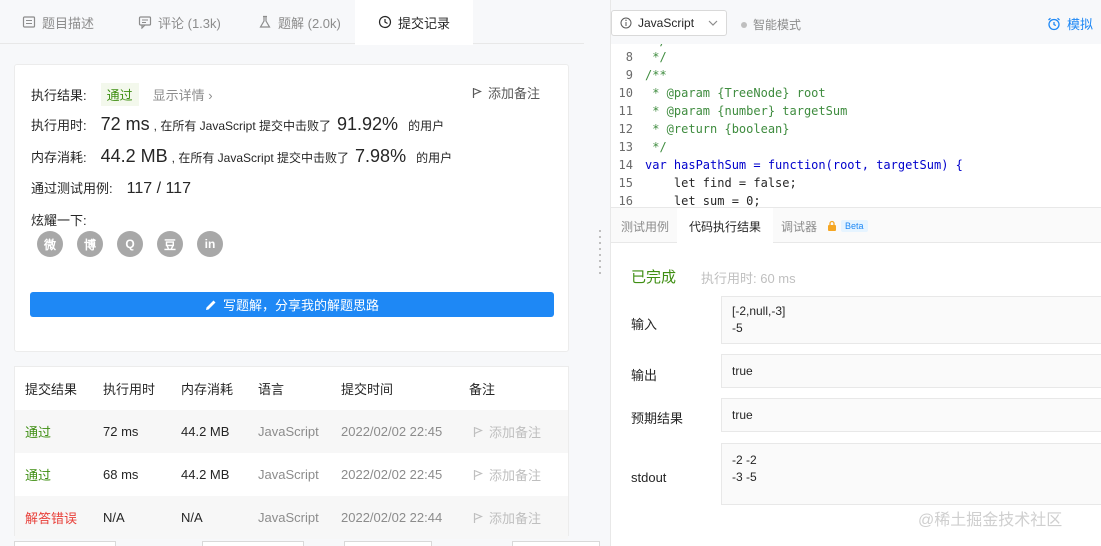 The width and height of the screenshot is (1101, 546). What do you see at coordinates (482, 389) in the screenshot?
I see `header-note: 备注` at bounding box center [482, 389].